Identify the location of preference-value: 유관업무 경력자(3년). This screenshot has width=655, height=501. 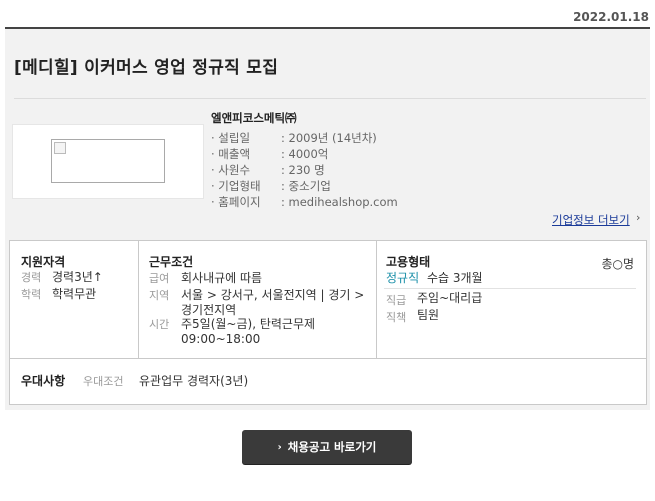
(194, 381).